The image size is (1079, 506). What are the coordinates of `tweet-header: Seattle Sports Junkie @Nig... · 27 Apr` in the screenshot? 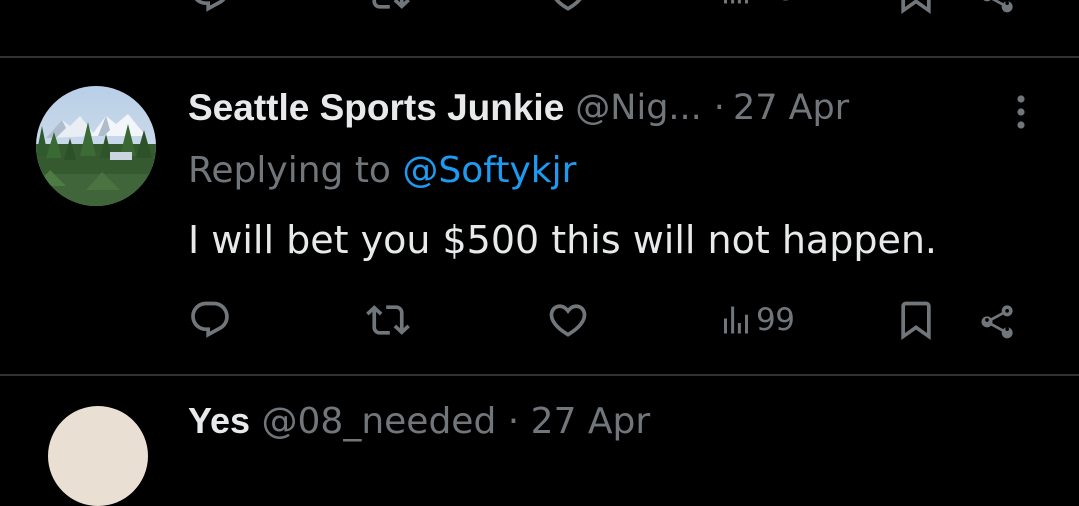 It's located at (613, 108).